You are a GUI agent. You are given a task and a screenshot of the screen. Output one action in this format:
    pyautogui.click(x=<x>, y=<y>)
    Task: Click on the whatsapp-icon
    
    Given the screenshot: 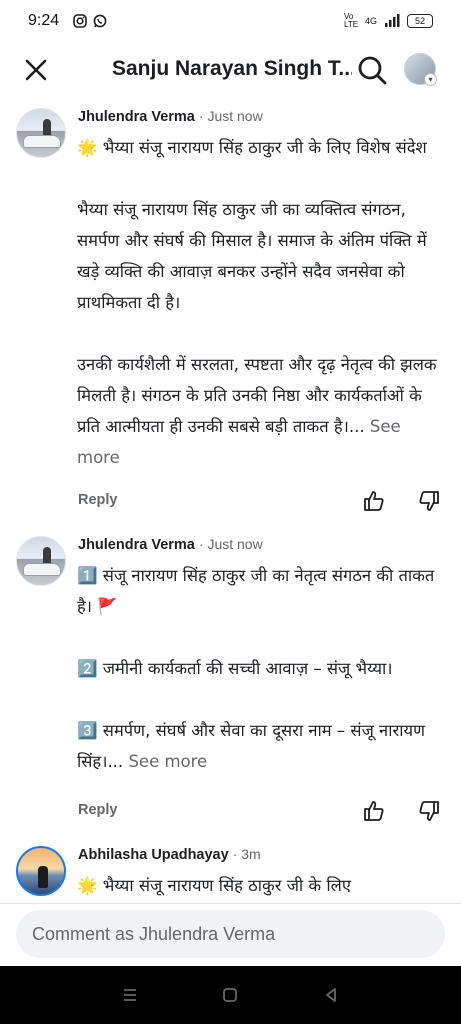 What is the action you would take?
    pyautogui.click(x=100, y=21)
    